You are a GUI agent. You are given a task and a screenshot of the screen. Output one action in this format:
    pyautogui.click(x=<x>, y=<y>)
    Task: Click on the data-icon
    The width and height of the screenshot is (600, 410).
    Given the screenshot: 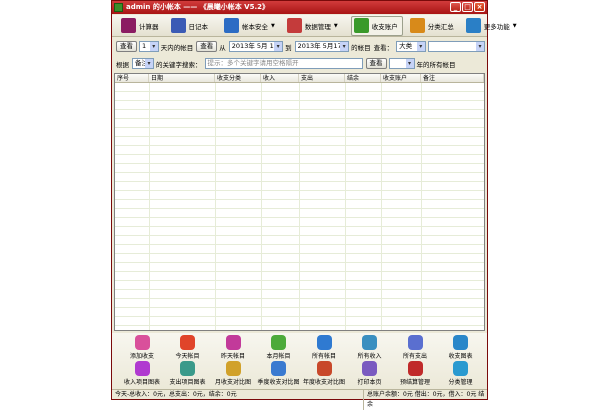 What is the action you would take?
    pyautogui.click(x=294, y=25)
    